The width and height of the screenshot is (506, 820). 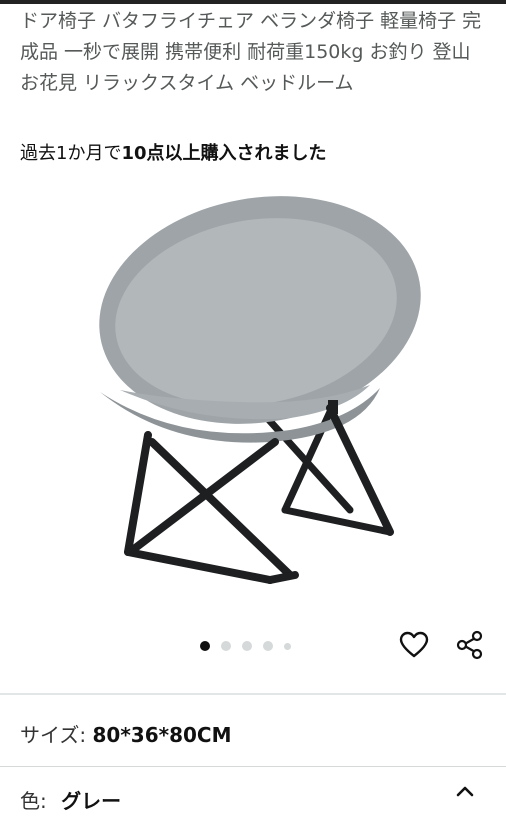 I want to click on chair-bar-joint, so click(x=282, y=577).